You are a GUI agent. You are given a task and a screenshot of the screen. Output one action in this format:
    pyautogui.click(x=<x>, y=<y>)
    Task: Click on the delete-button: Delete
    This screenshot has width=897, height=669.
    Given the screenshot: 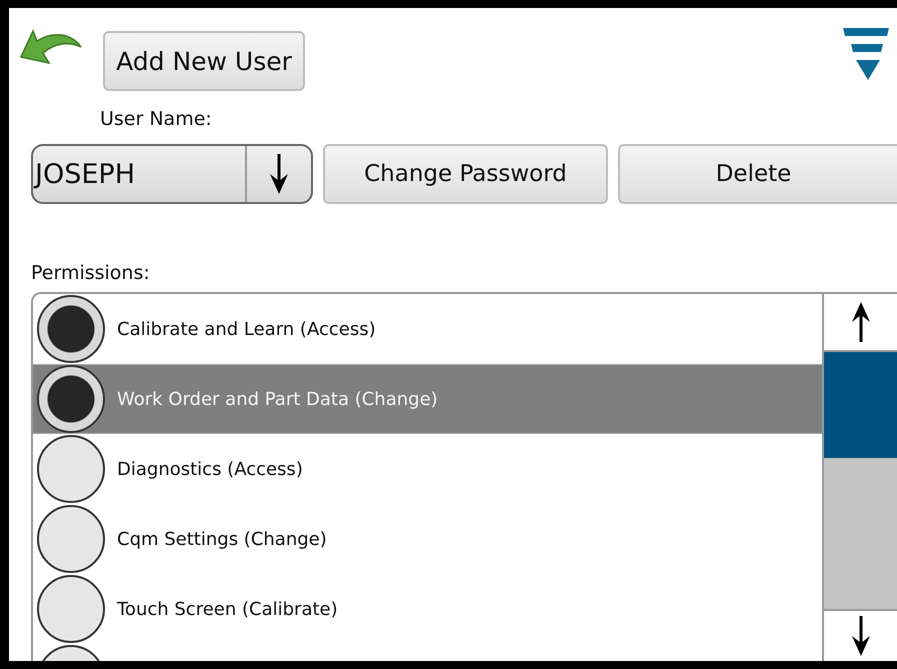 What is the action you would take?
    pyautogui.click(x=757, y=174)
    